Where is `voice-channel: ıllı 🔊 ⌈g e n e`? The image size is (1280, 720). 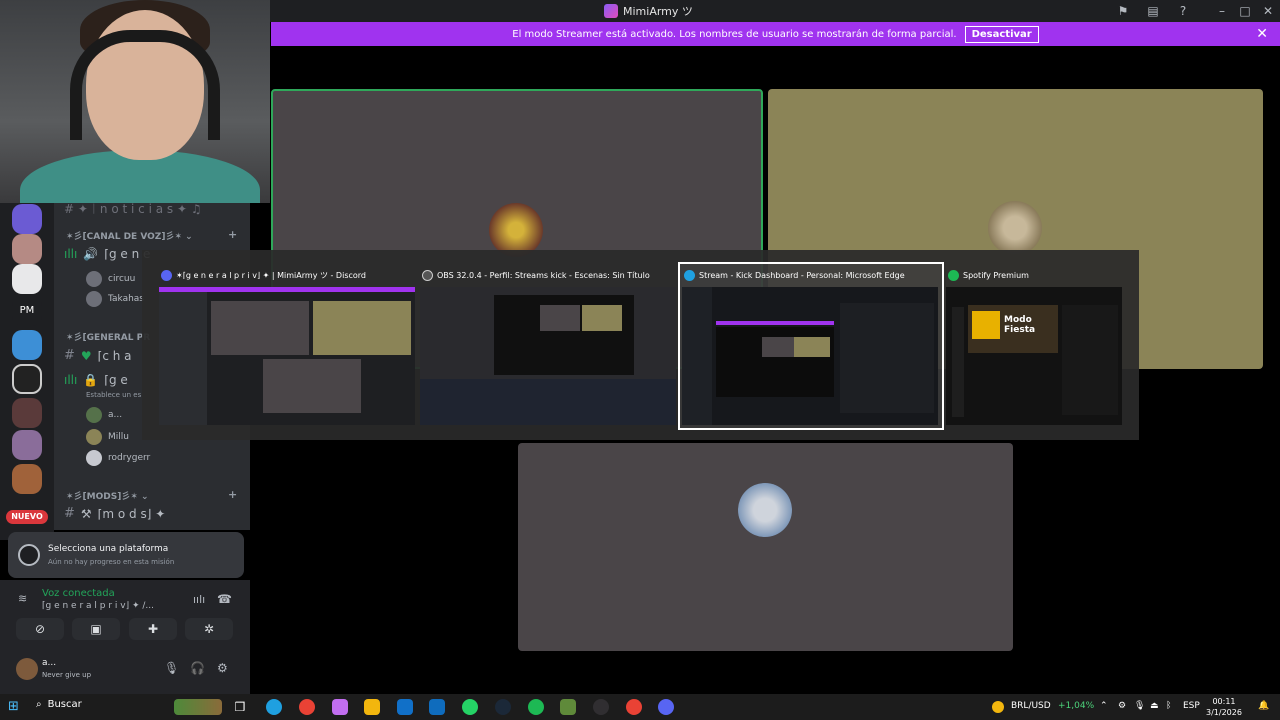 voice-channel: ıllı 🔊 ⌈g e n e is located at coordinates (107, 254).